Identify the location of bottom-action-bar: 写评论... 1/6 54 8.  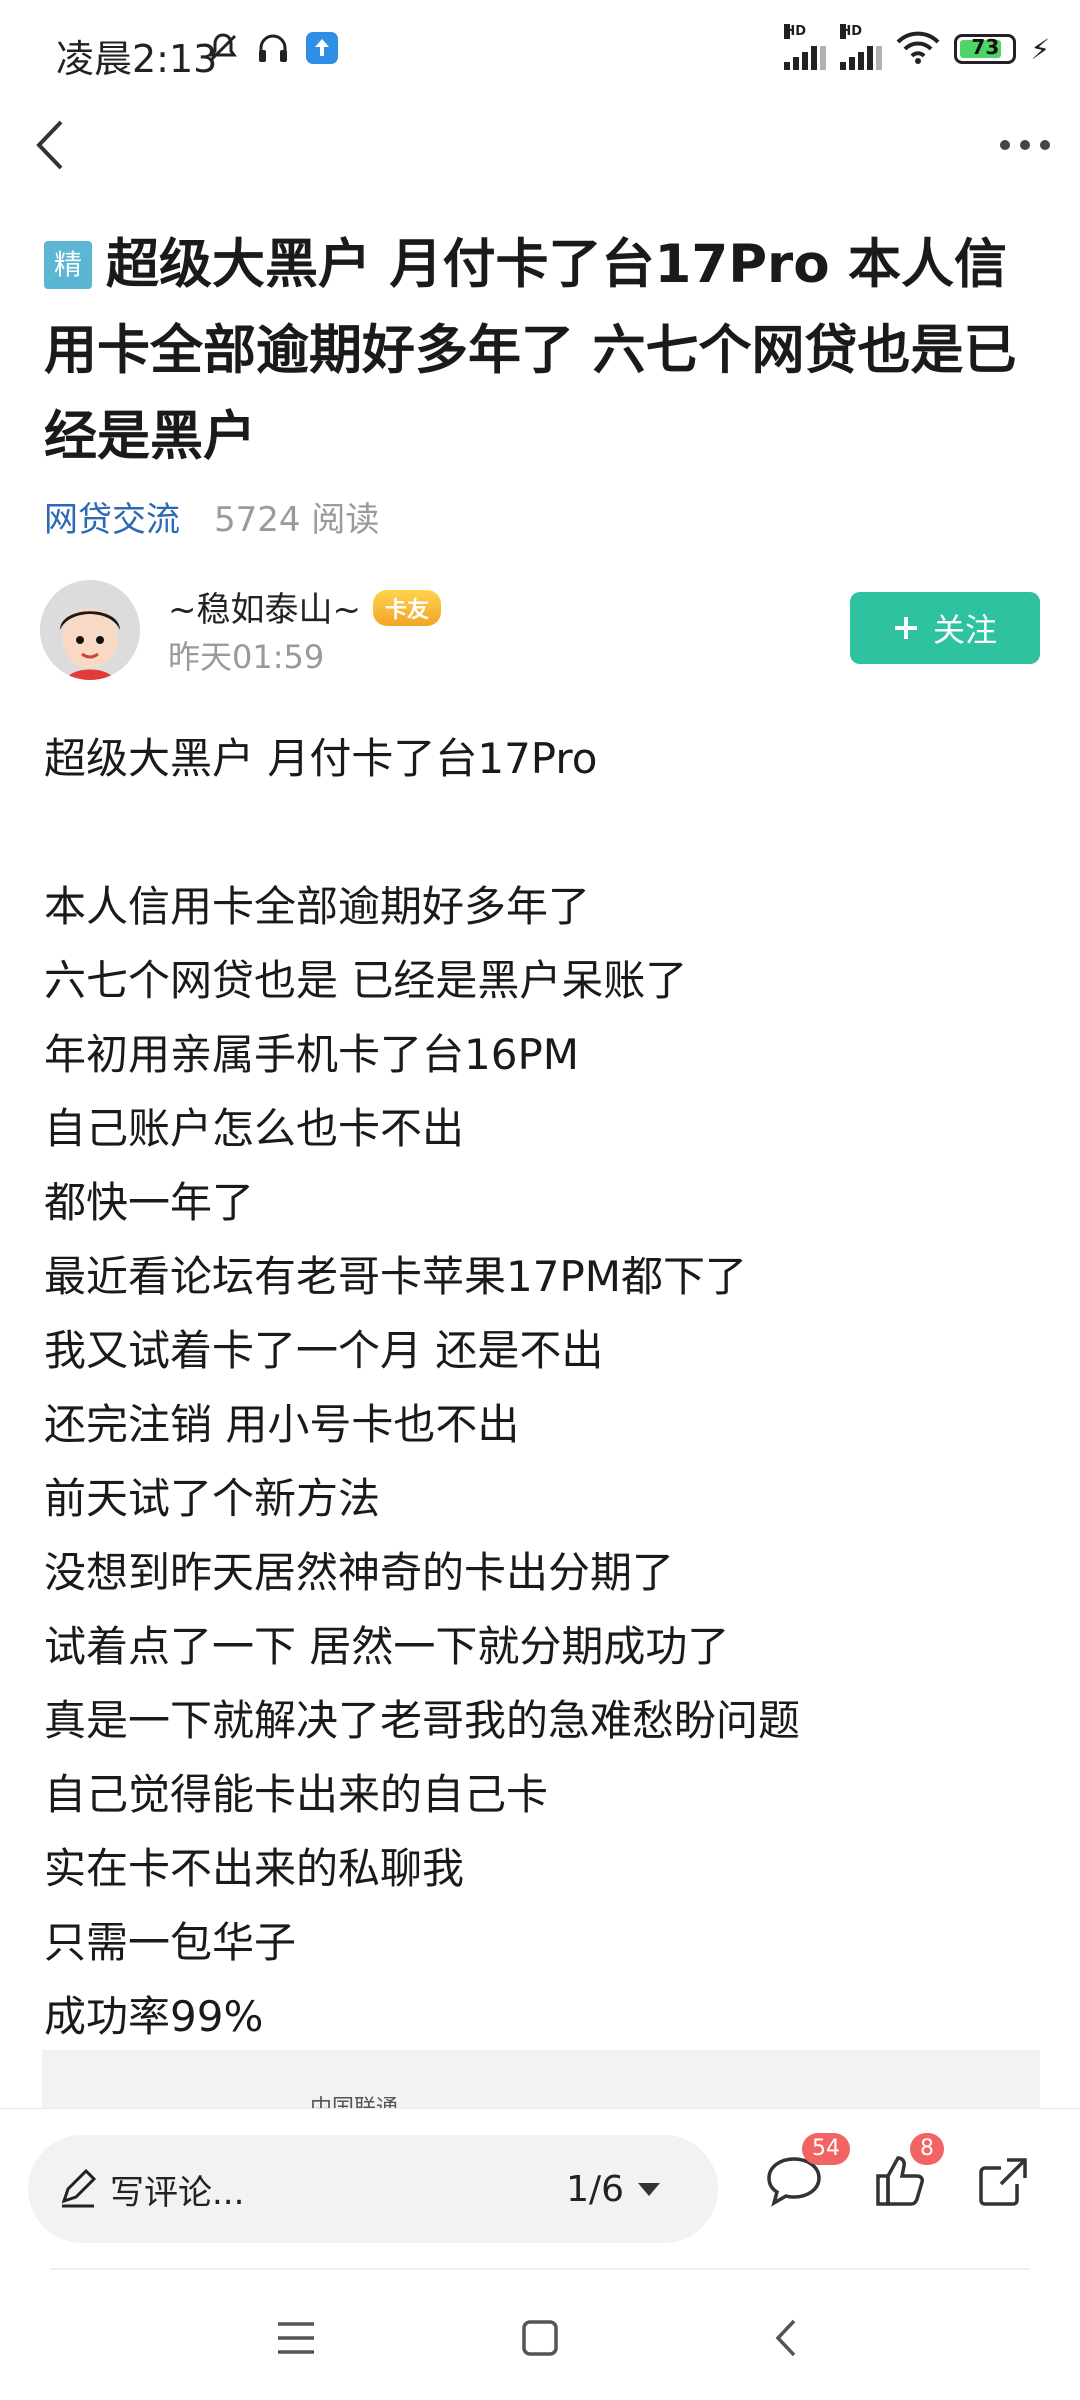
(540, 2188).